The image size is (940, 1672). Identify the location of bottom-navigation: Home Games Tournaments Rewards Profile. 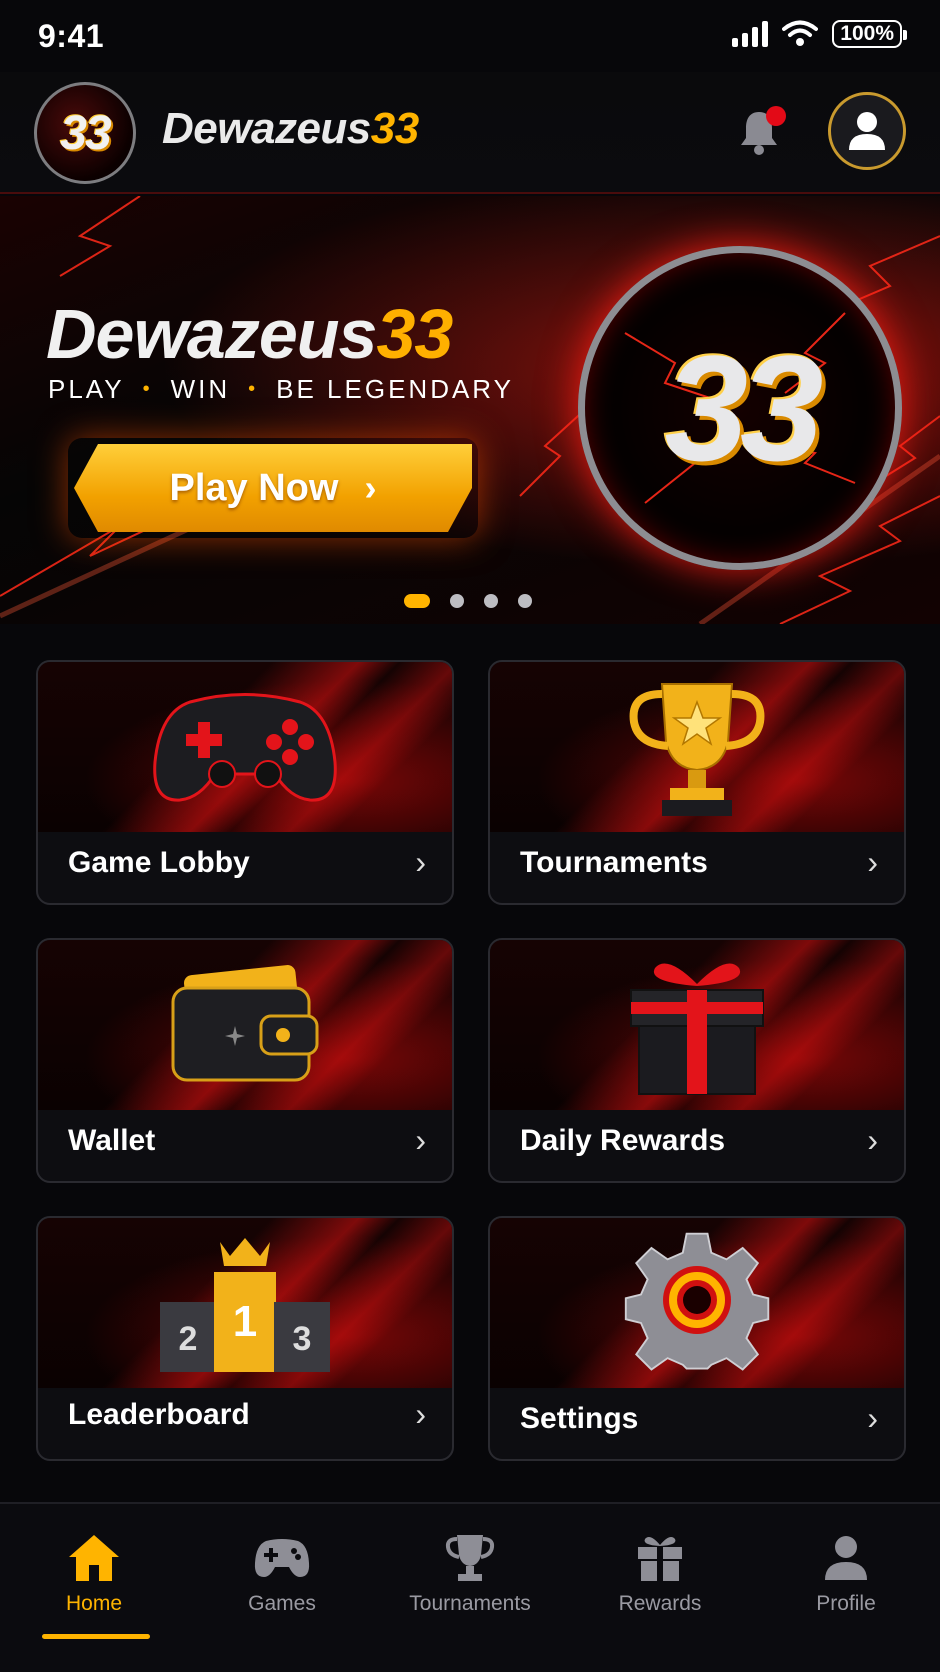
(470, 1587).